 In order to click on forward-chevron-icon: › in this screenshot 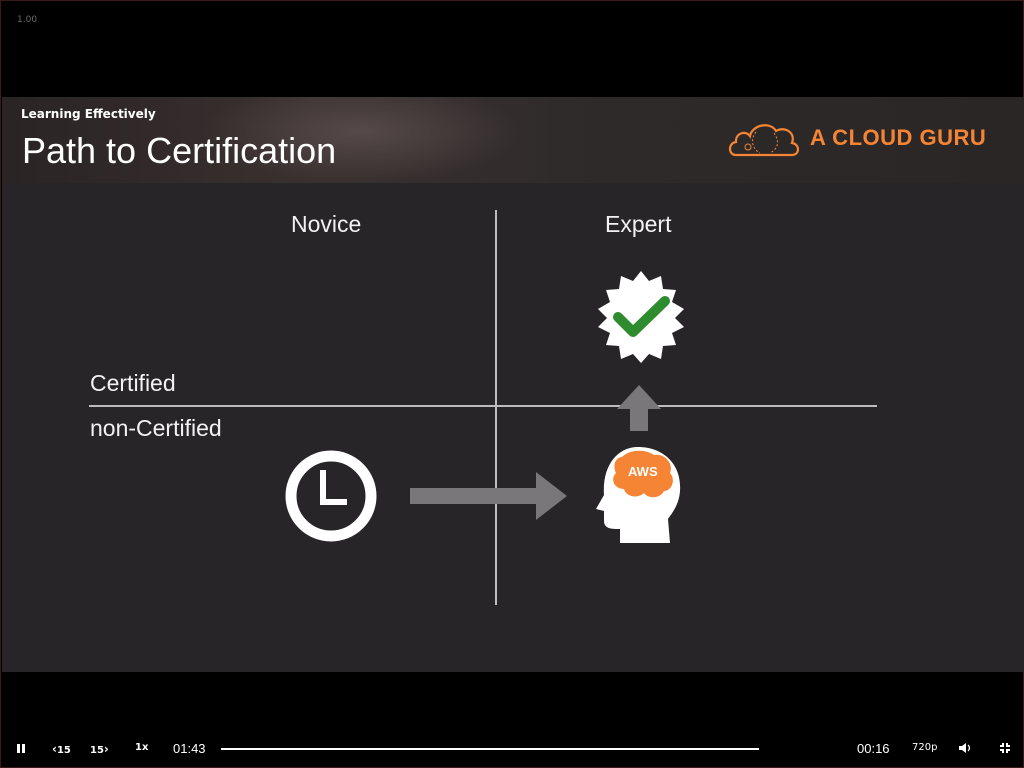, I will do `click(106, 749)`.